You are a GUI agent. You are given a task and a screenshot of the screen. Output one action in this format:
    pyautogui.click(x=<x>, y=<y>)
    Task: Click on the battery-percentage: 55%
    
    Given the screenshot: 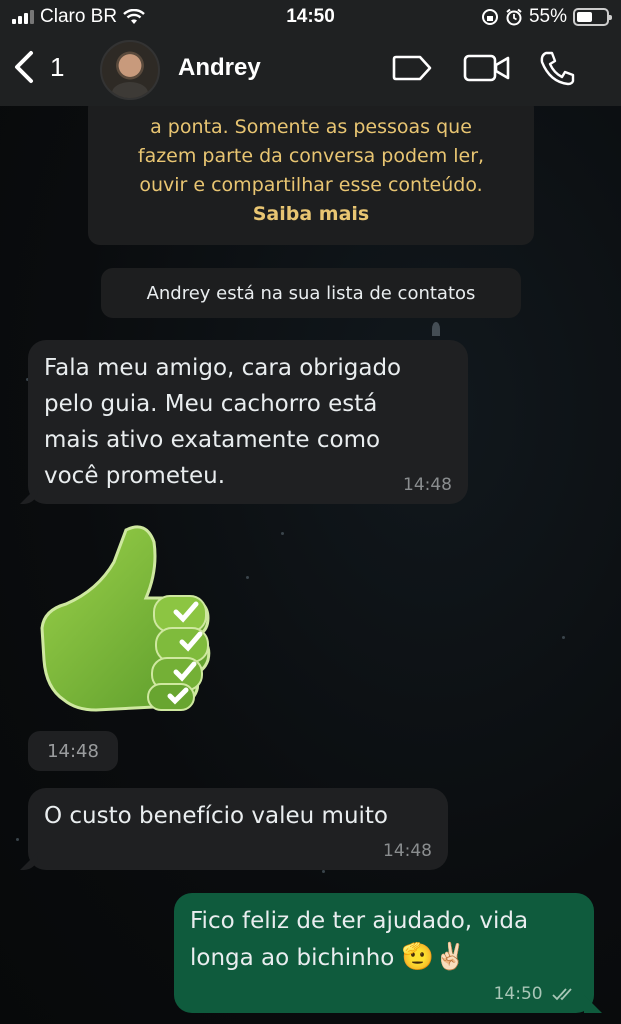 What is the action you would take?
    pyautogui.click(x=547, y=16)
    